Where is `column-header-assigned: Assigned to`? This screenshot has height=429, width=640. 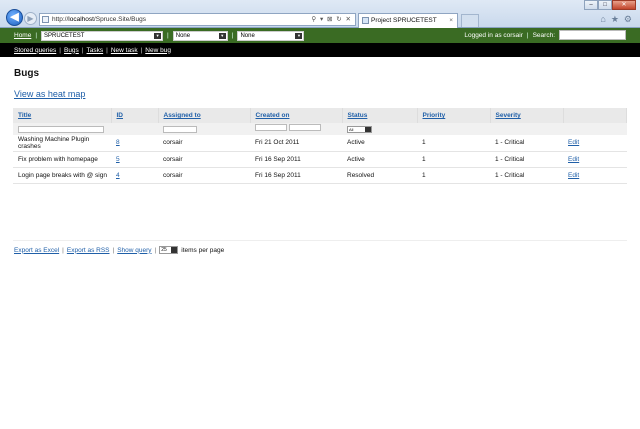
column-header-assigned: Assigned to is located at coordinates (204, 115).